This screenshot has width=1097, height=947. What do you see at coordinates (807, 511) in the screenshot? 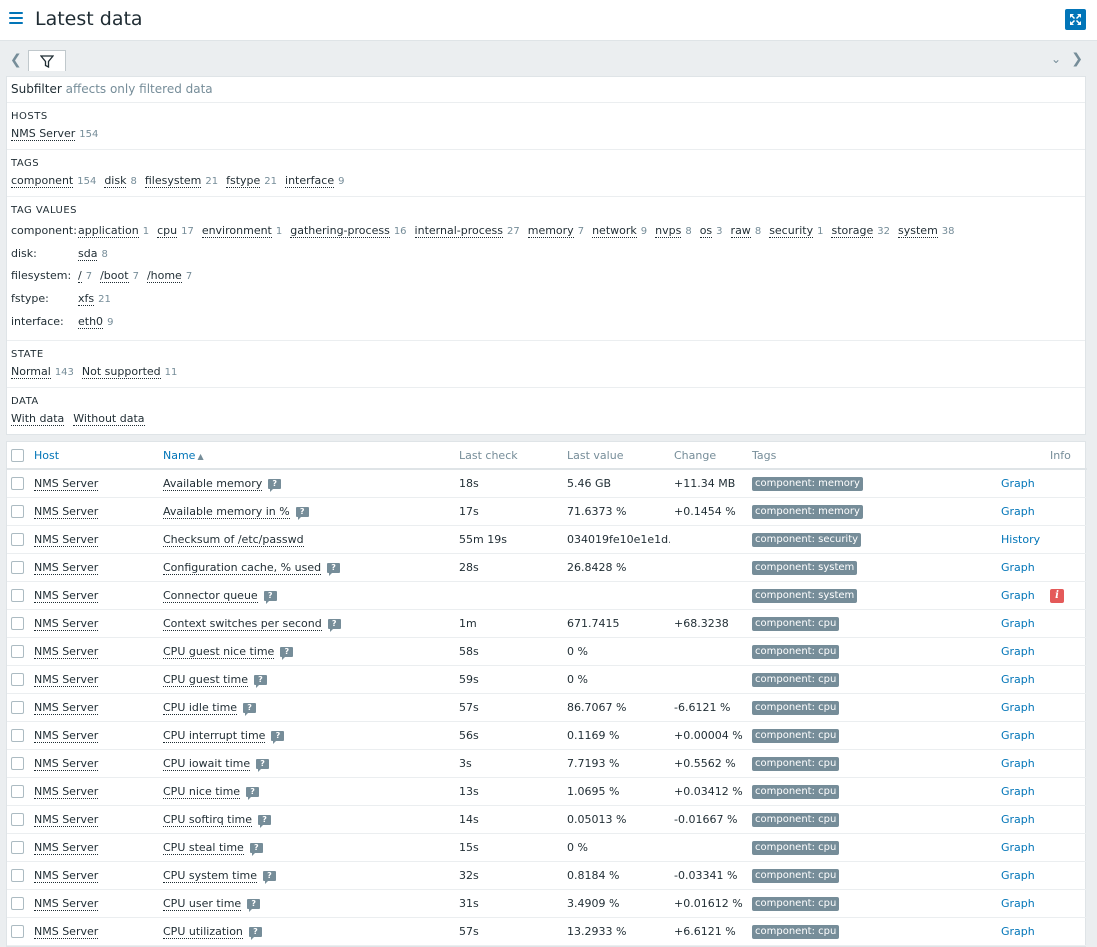
I see `tag-badge: component: memory` at bounding box center [807, 511].